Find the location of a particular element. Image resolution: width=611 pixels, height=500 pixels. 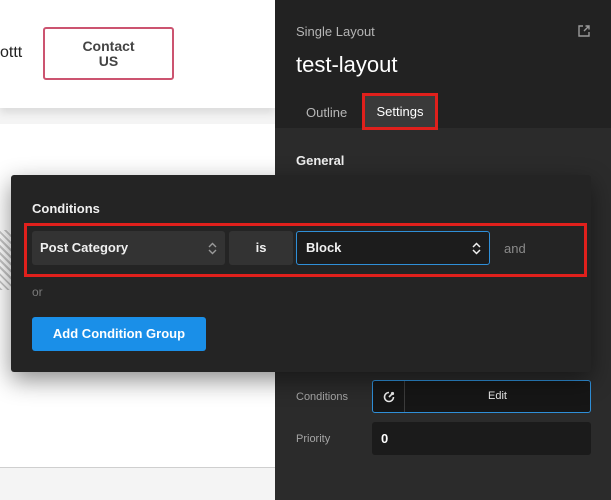

priority-row-label: Priority is located at coordinates (313, 439).